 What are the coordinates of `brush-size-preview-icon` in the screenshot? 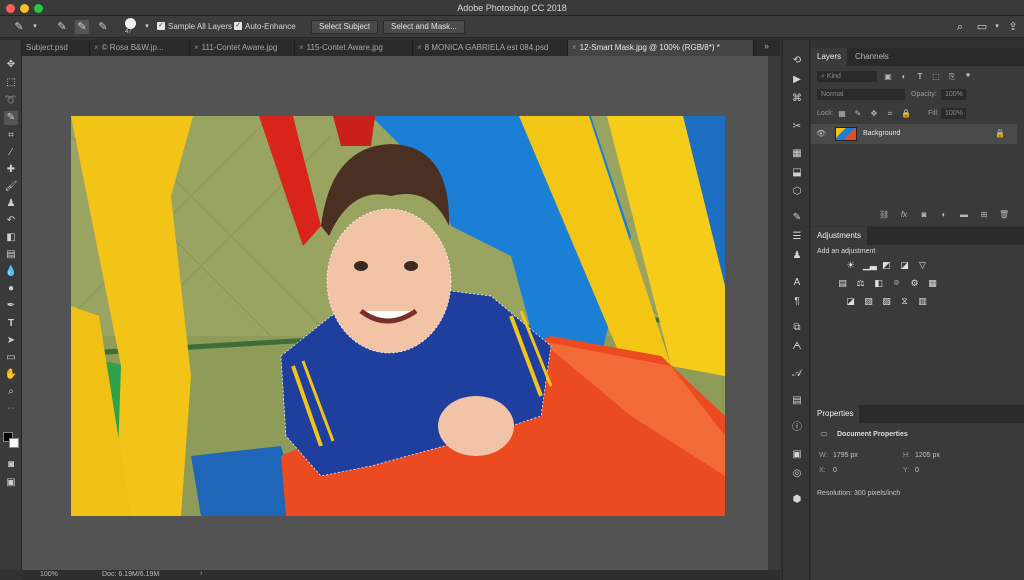 It's located at (130, 23).